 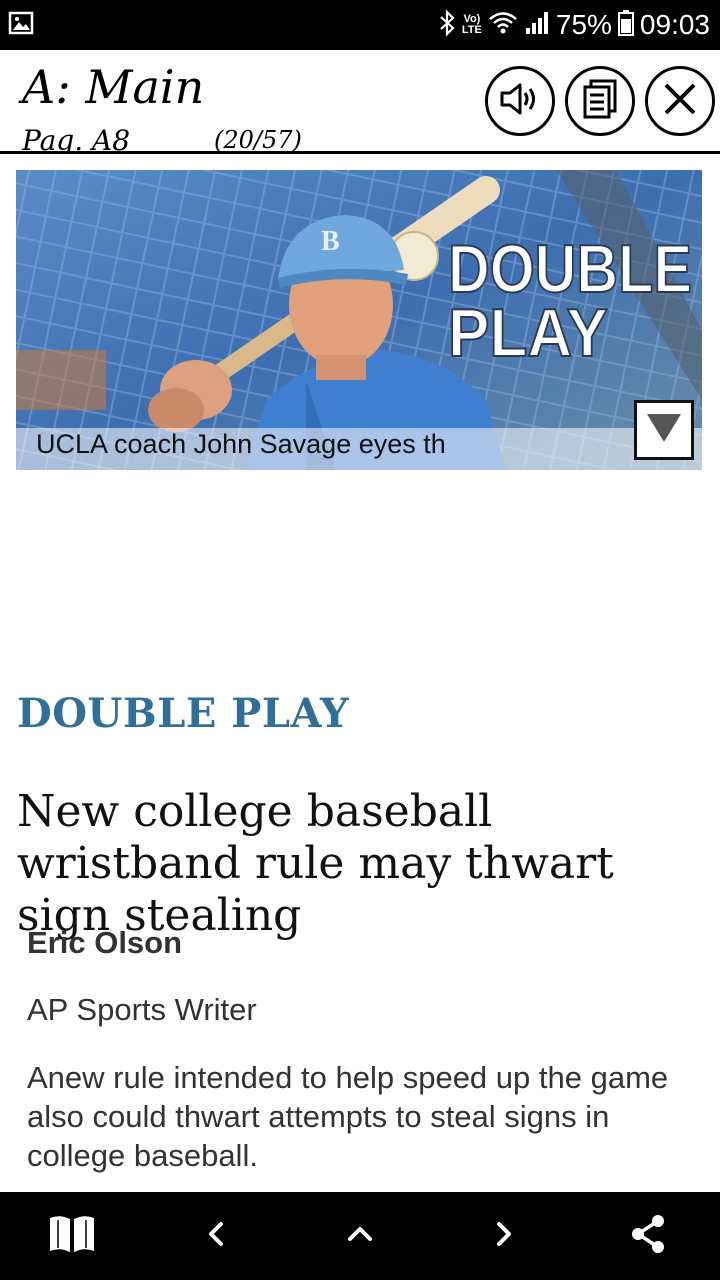 What do you see at coordinates (142, 1009) in the screenshot?
I see `author-role: AP Sports Writer` at bounding box center [142, 1009].